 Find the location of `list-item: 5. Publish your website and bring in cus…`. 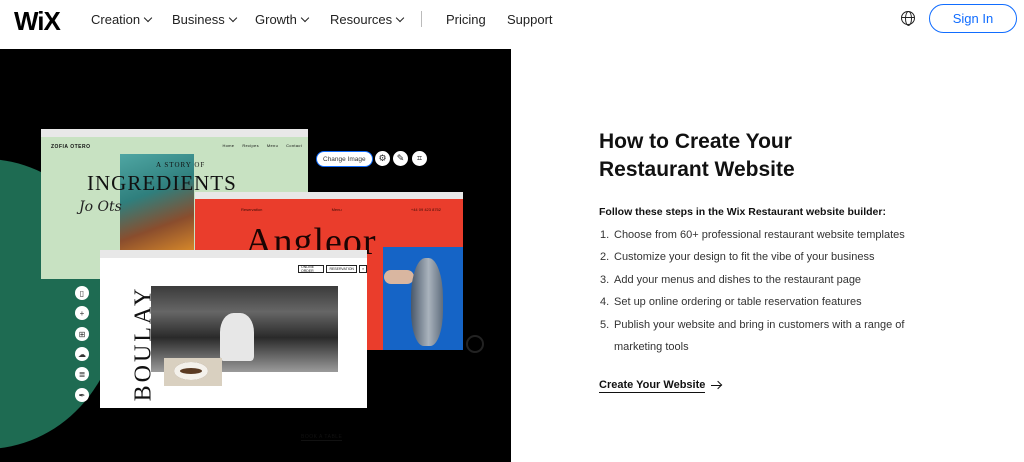

list-item: 5. Publish your website and bring in cus… is located at coordinates (752, 325).